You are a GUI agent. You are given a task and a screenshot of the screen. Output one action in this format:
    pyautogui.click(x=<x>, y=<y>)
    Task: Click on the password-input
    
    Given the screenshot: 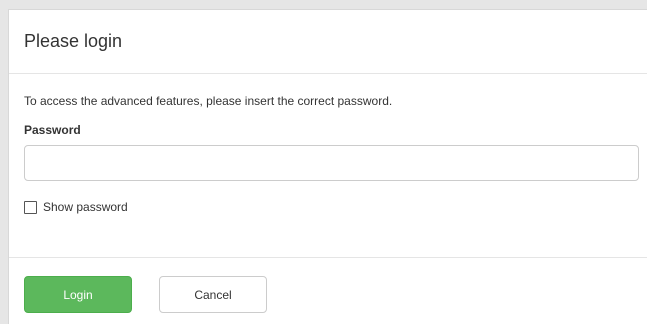 What is the action you would take?
    pyautogui.click(x=331, y=163)
    